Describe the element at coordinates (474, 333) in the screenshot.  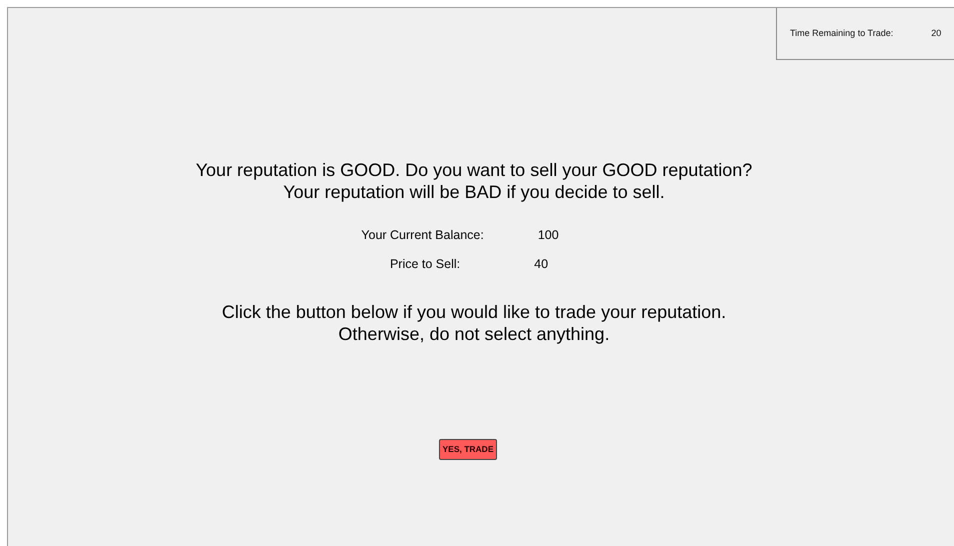
I see `instruction-text: Otherwise, do not select anything.` at that location.